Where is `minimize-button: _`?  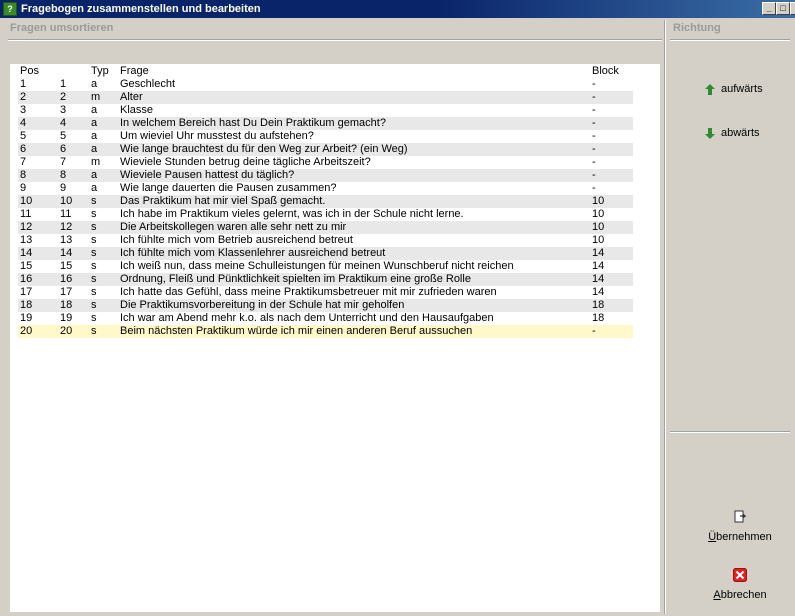 minimize-button: _ is located at coordinates (769, 8).